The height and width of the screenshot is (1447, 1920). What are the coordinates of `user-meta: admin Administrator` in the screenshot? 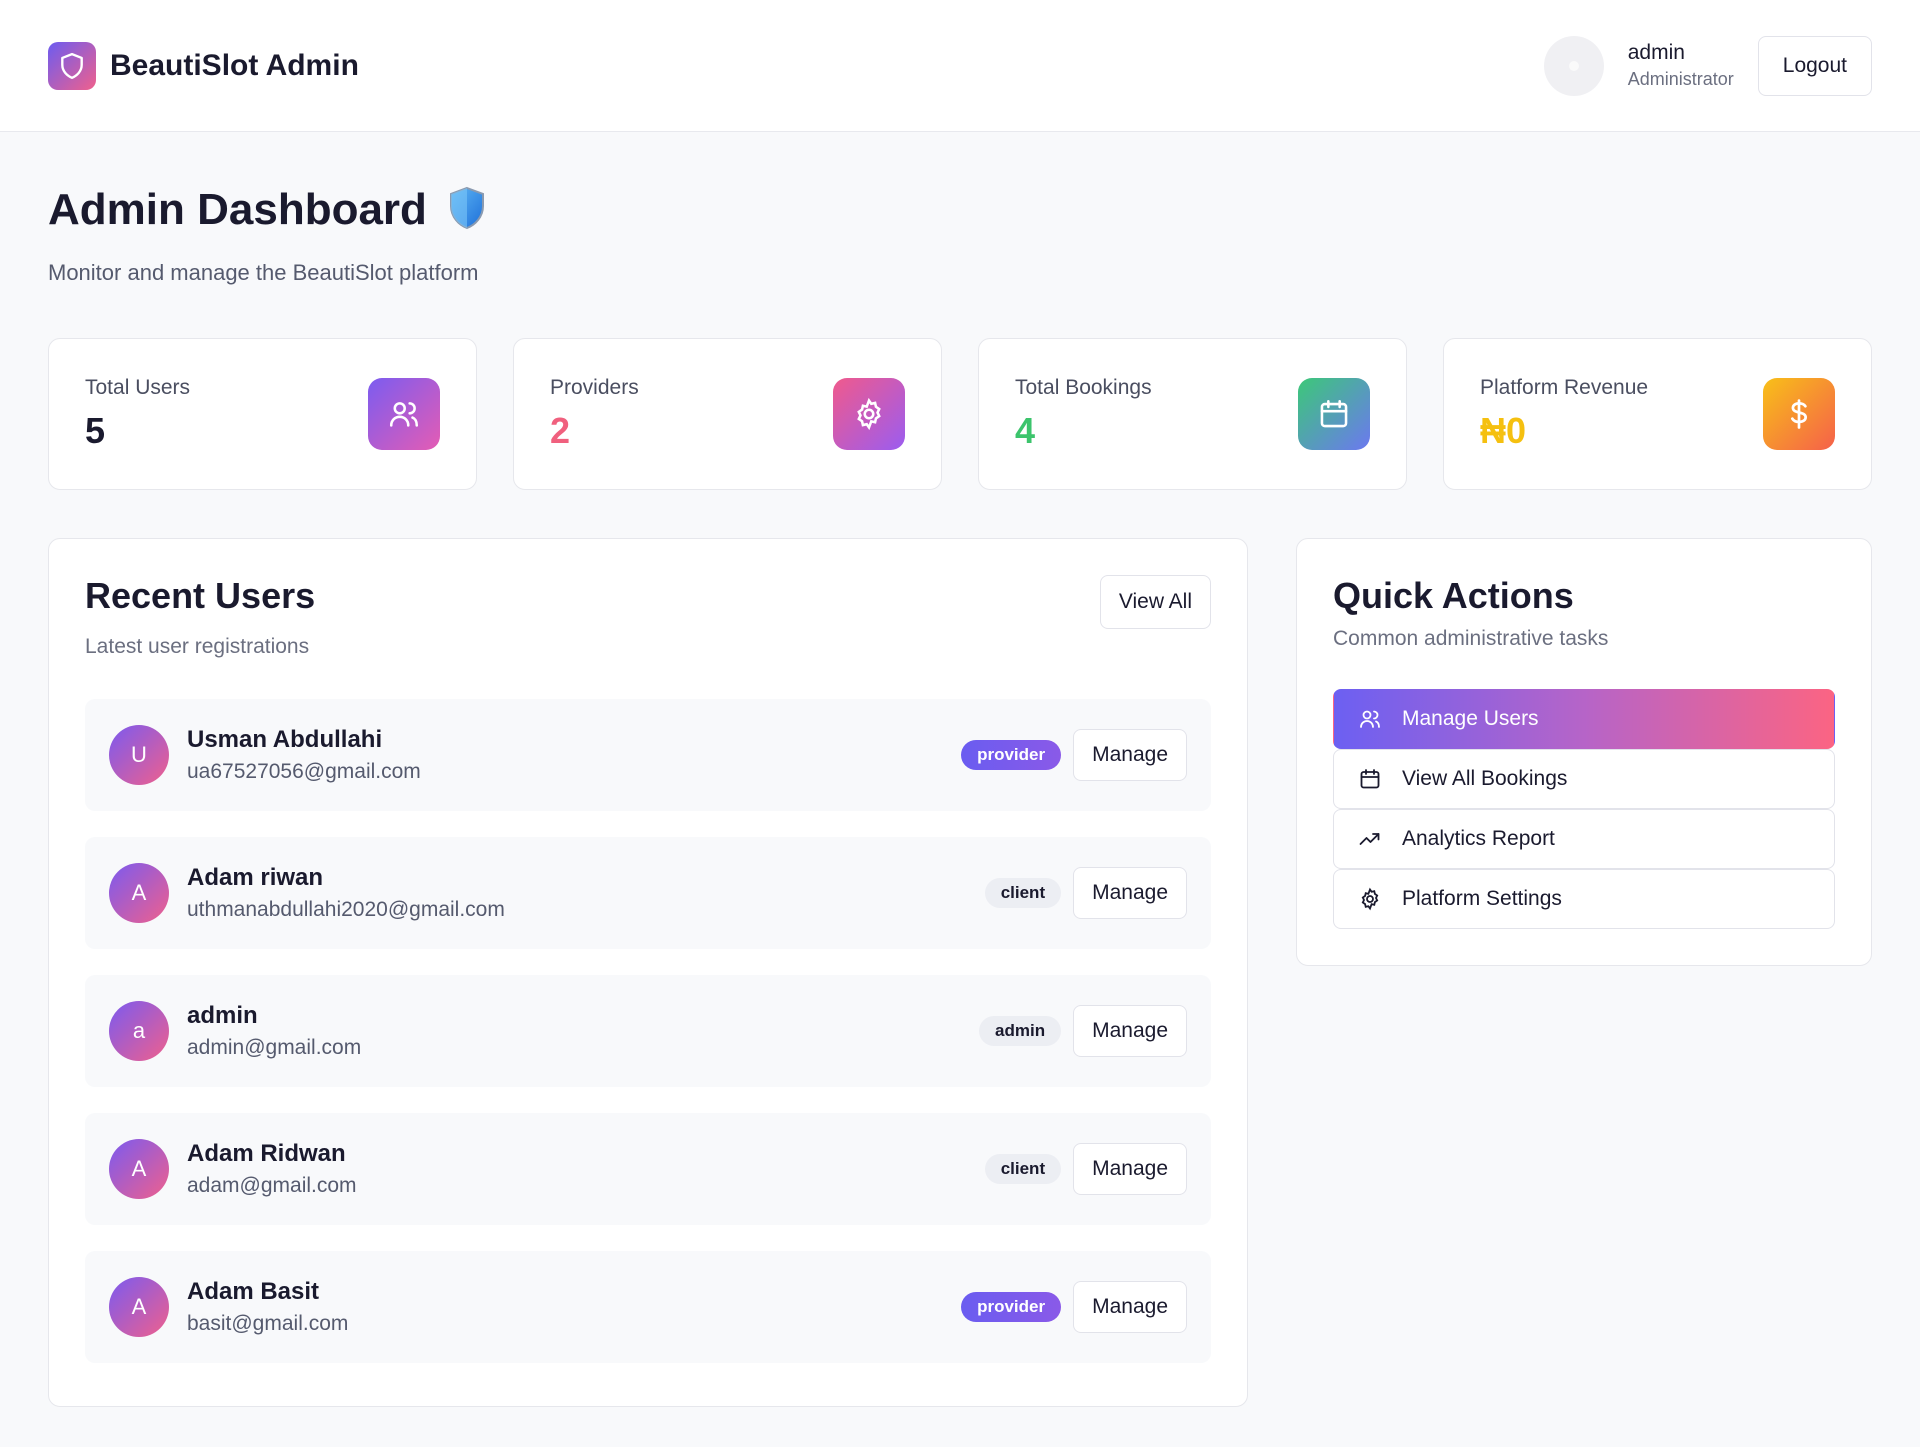 It's located at (1681, 65).